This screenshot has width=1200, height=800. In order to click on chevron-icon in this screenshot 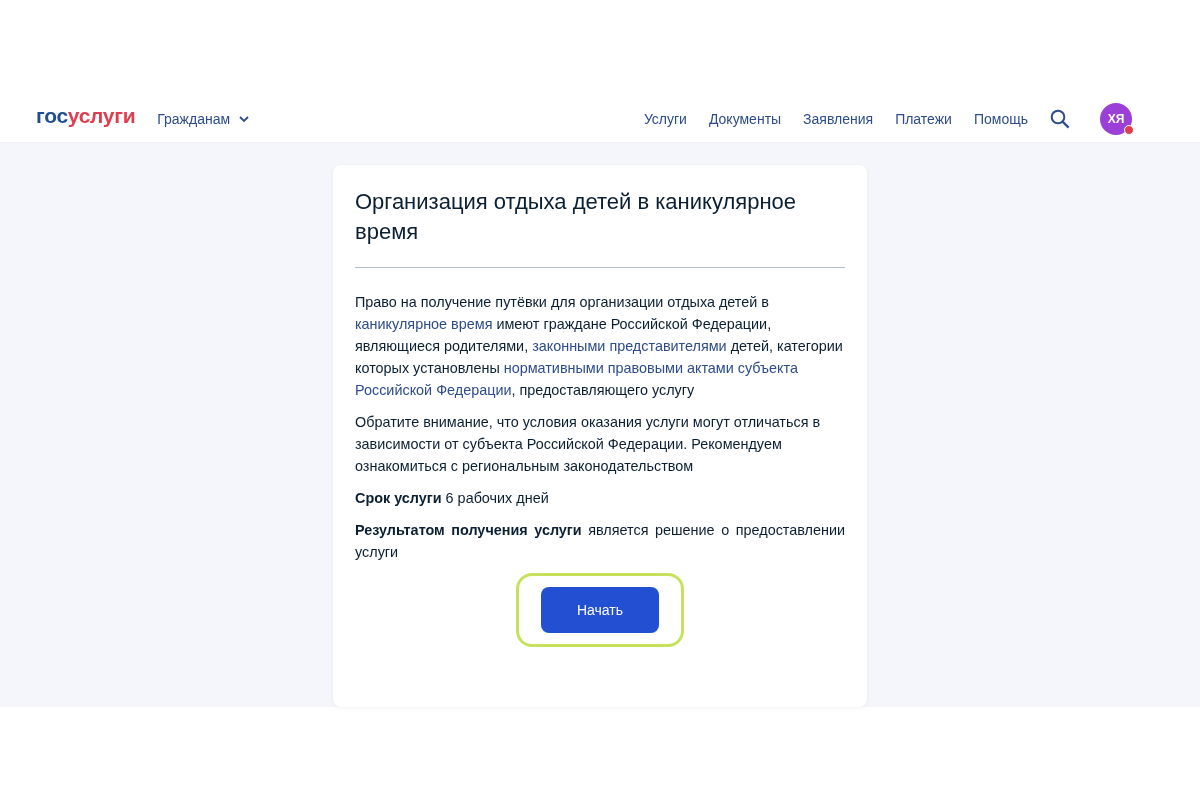, I will do `click(244, 118)`.